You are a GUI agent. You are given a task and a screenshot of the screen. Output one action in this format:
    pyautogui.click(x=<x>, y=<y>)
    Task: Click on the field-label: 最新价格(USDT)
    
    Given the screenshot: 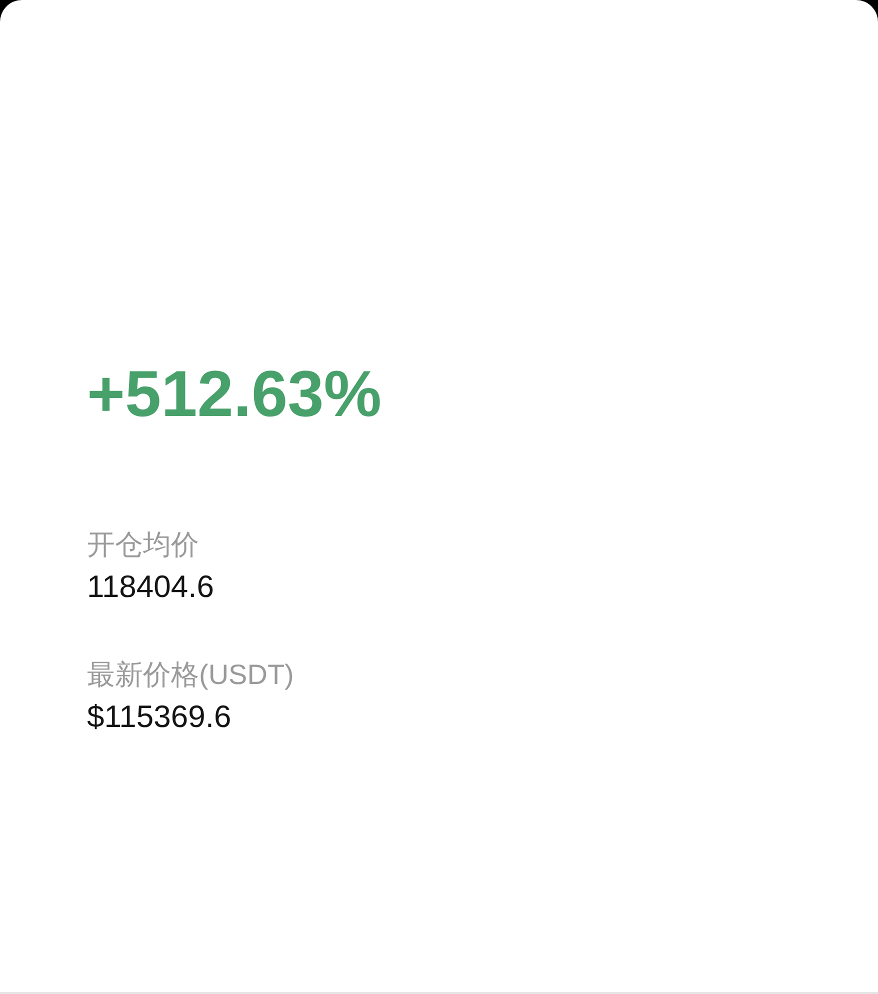 What is the action you would take?
    pyautogui.click(x=190, y=675)
    